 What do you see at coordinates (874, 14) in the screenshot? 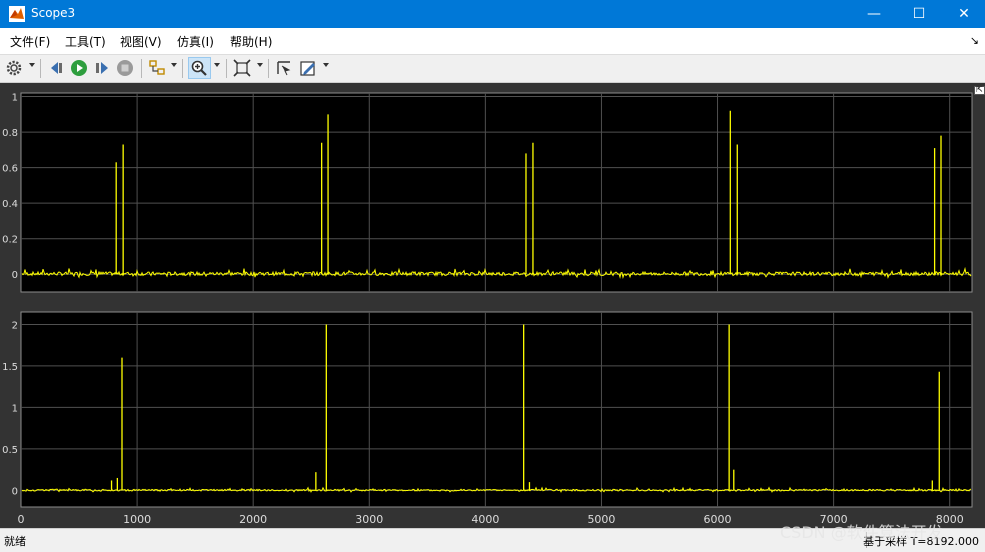
I see `minimize-button: —` at bounding box center [874, 14].